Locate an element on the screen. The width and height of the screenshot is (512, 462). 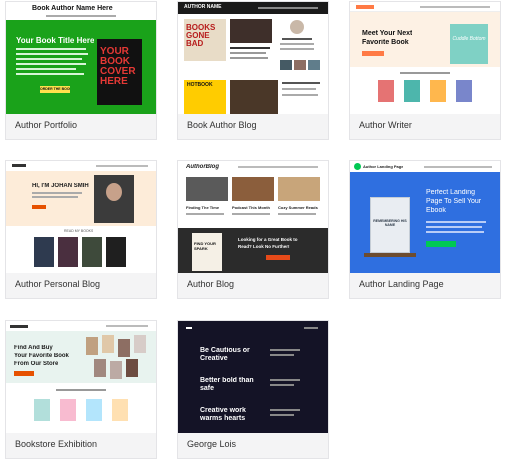
preview-avatar is located at coordinates (297, 27).